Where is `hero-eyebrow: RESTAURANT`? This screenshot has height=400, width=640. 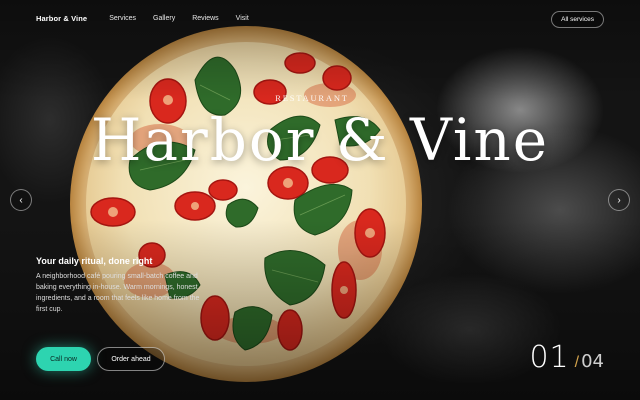
hero-eyebrow: RESTAURANT is located at coordinates (312, 98).